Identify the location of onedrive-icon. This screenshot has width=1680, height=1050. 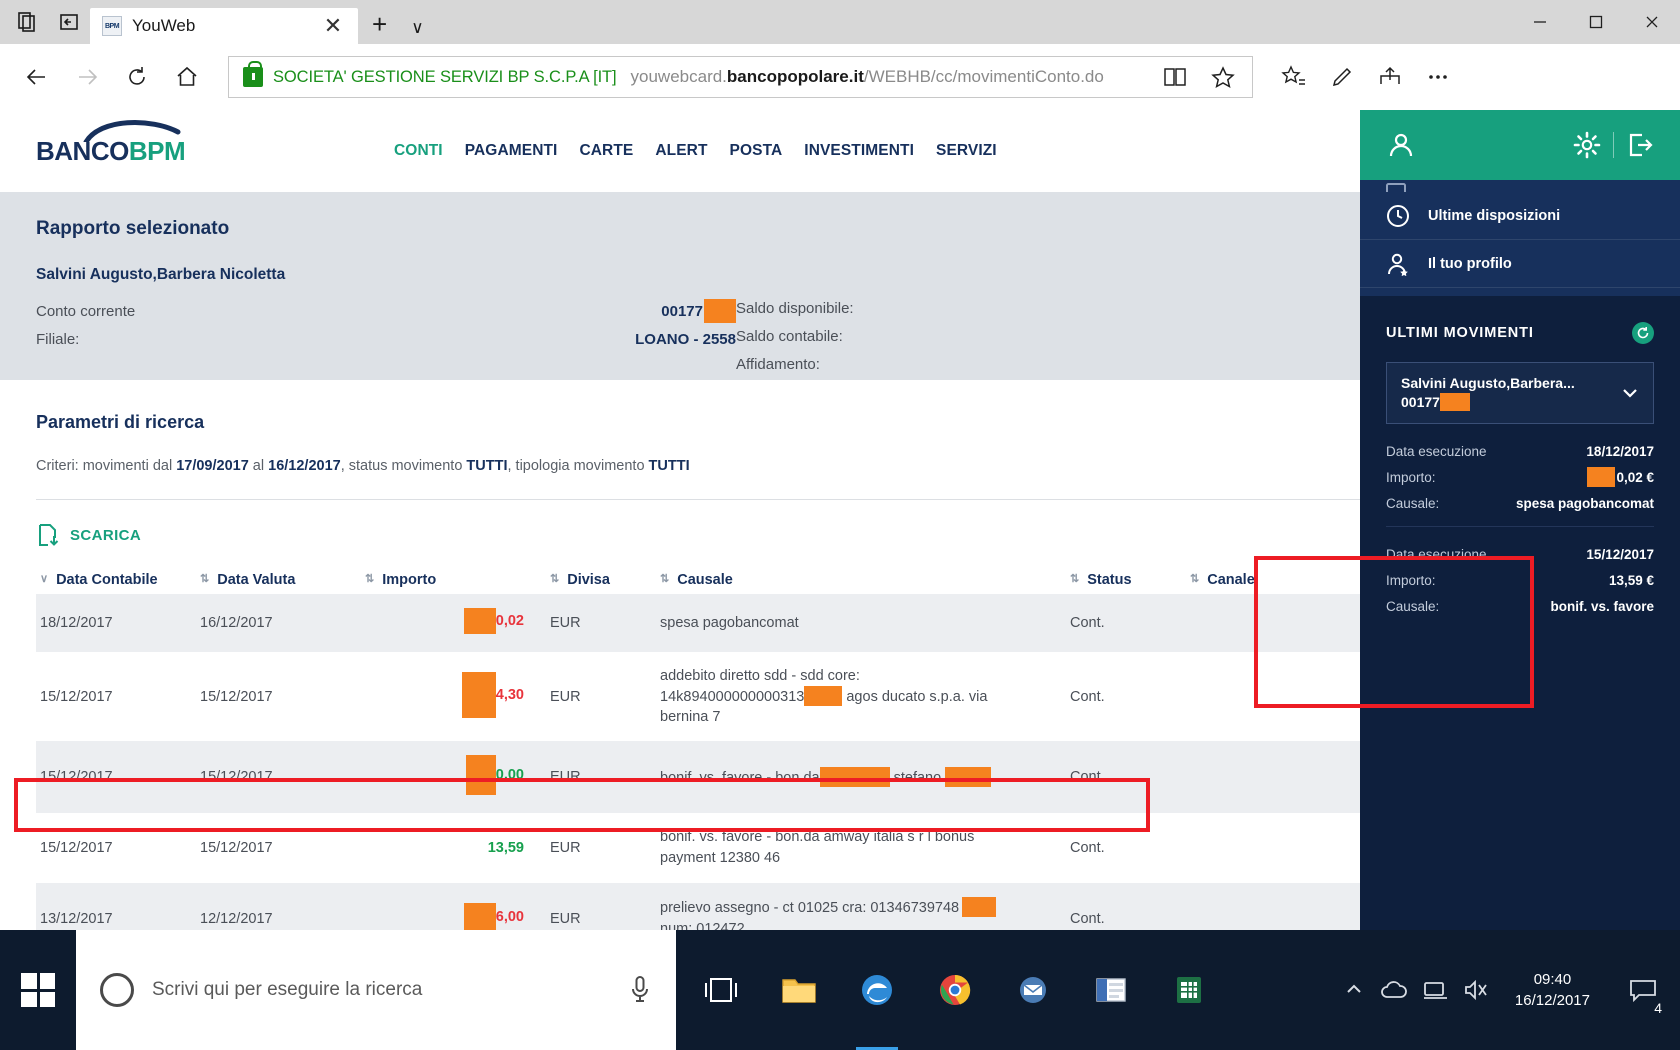
(1394, 990).